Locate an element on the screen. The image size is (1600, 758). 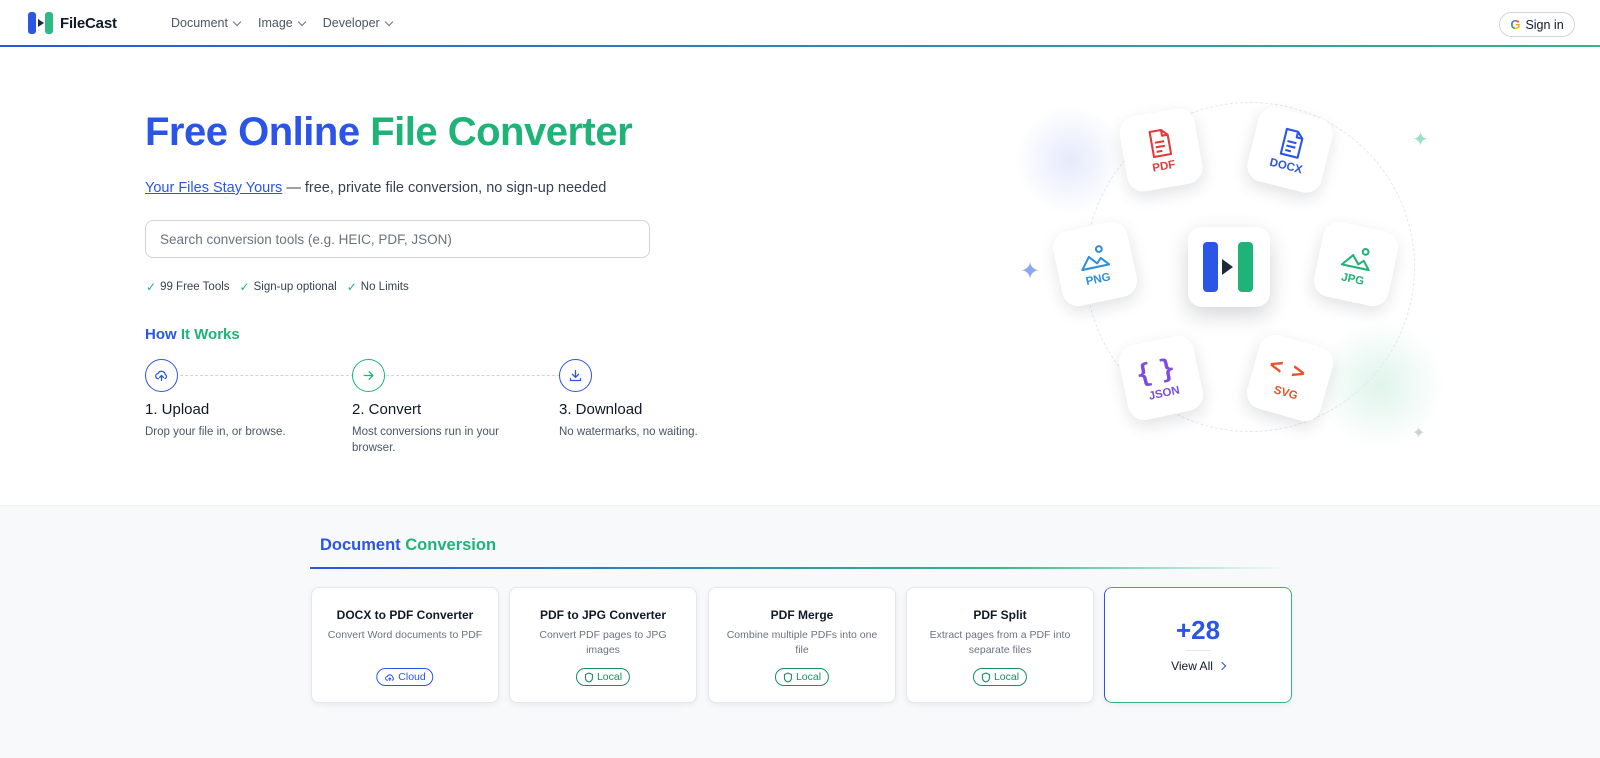
step-title: 1. Upload is located at coordinates (177, 409).